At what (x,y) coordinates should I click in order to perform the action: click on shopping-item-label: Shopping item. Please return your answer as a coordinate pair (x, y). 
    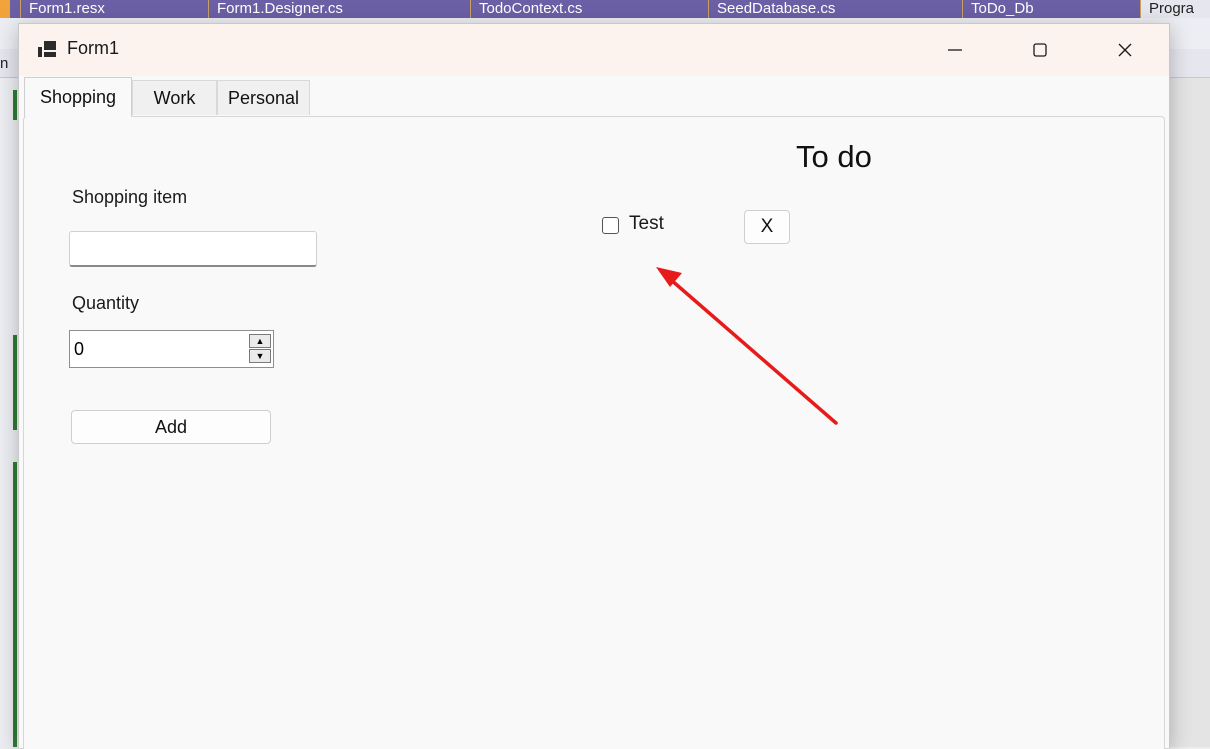
    Looking at the image, I should click on (130, 197).